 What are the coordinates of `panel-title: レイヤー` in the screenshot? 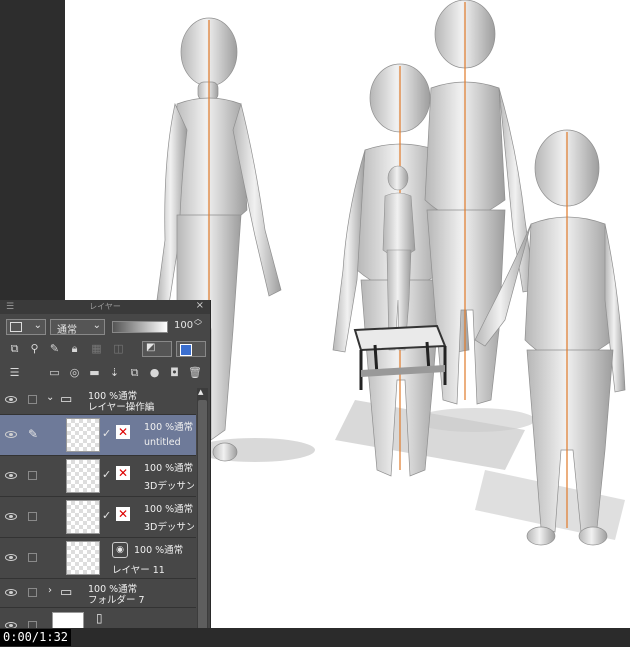 It's located at (105, 306).